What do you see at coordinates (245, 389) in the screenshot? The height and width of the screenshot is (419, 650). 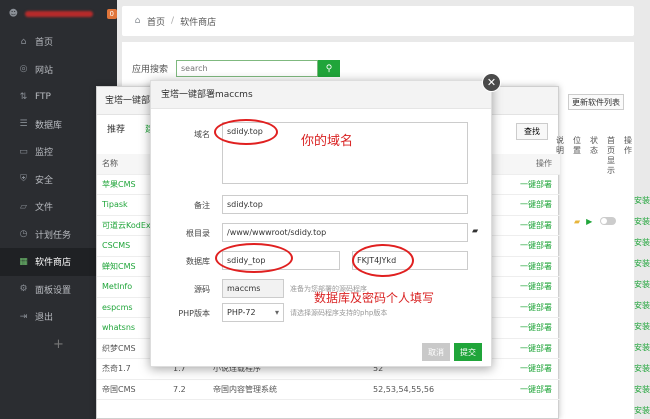 I see `app-description: 帝国内容管理系统` at bounding box center [245, 389].